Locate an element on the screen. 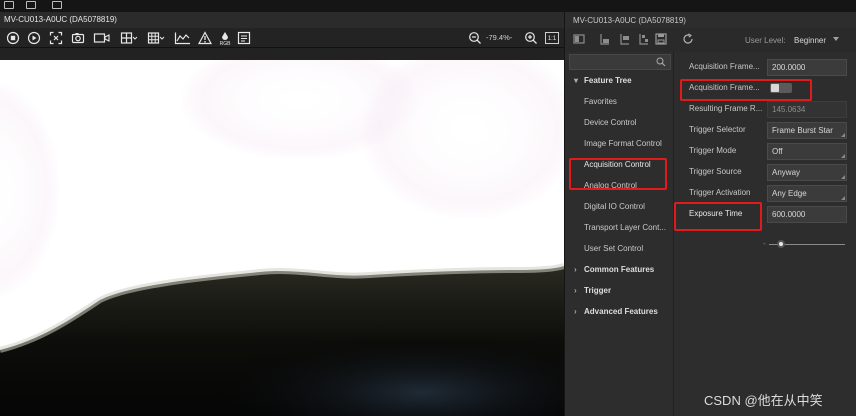  stop-icon is located at coordinates (13, 38).